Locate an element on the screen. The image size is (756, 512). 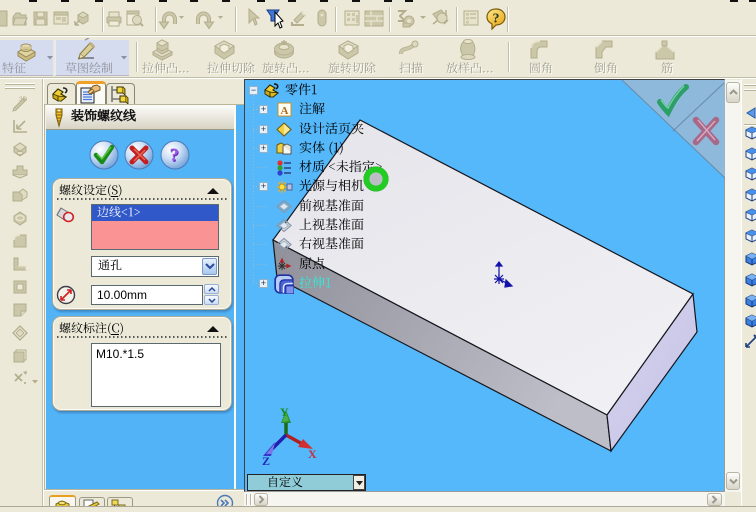
svg-text: Y is located at coordinates (284, 412).